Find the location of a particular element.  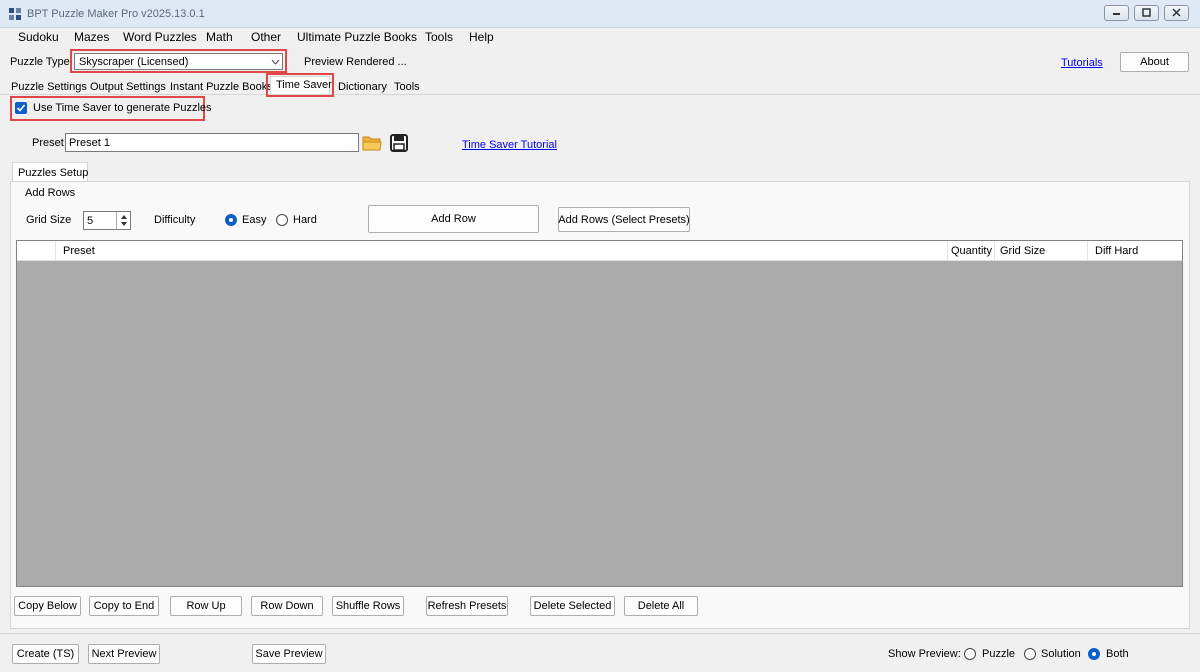

tab-puzzle-settings: Puzzle Settings is located at coordinates (49, 89).